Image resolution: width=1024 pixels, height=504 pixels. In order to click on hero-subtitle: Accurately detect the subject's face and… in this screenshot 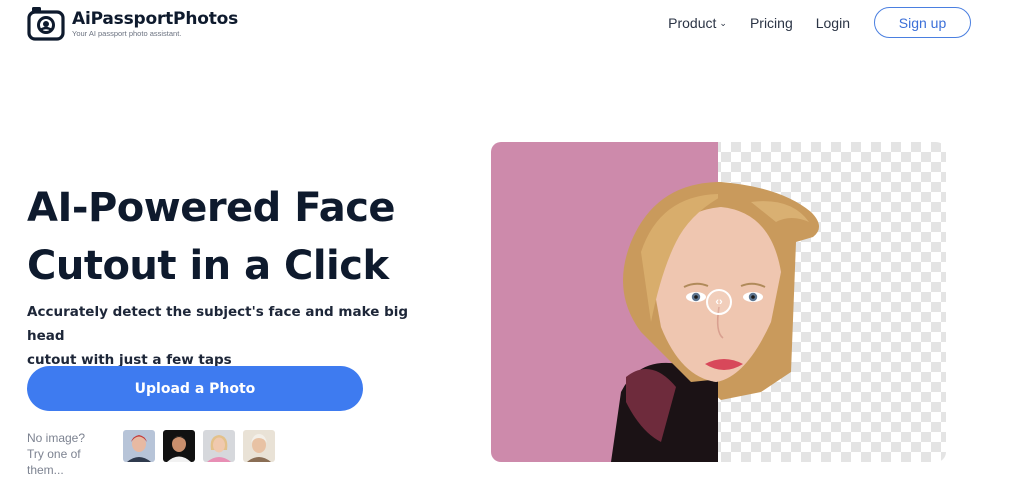, I will do `click(237, 336)`.